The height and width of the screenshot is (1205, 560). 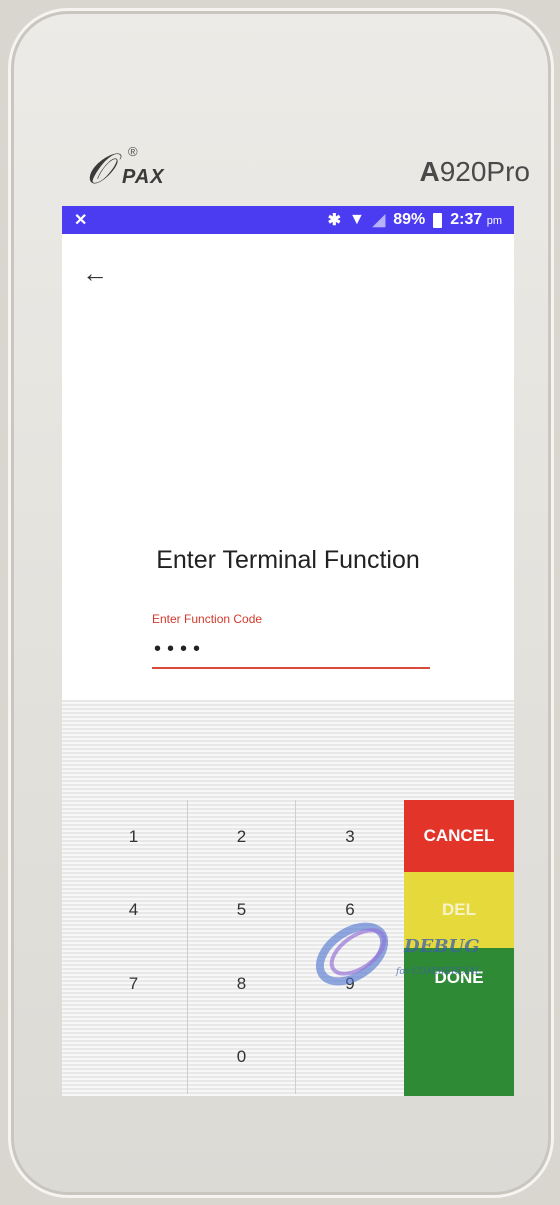 What do you see at coordinates (350, 837) in the screenshot?
I see `key-3: 3` at bounding box center [350, 837].